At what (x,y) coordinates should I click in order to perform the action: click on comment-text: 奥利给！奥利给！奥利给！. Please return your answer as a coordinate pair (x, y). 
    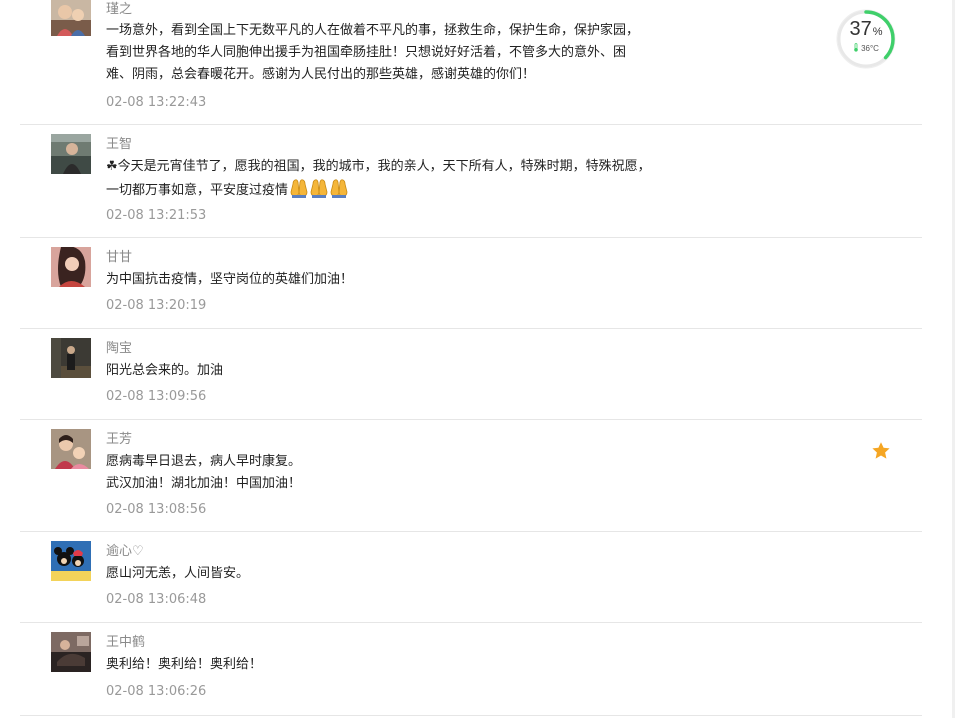
    Looking at the image, I should click on (401, 665).